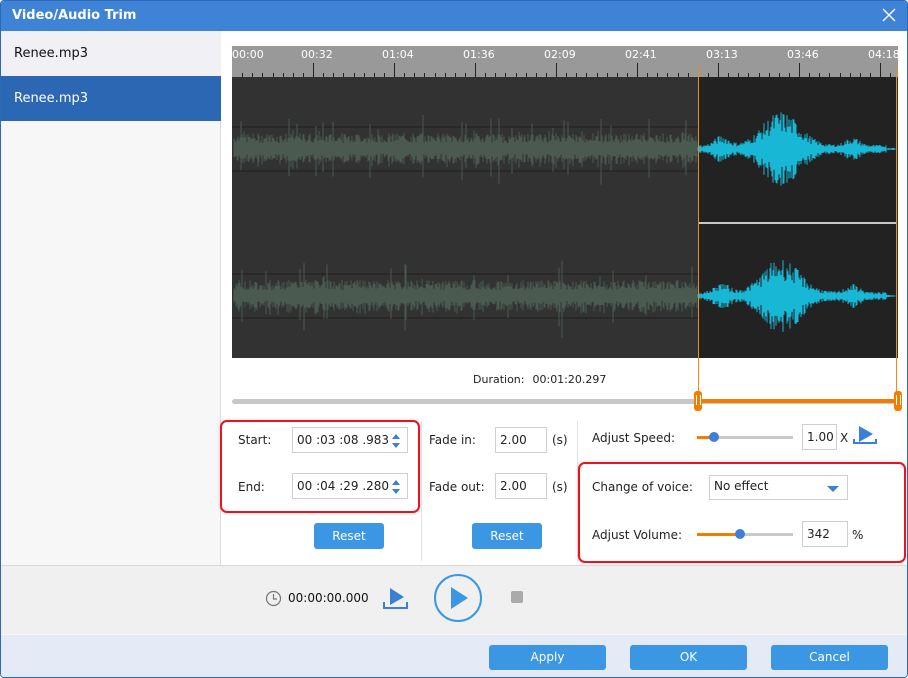 The image size is (908, 678). Describe the element at coordinates (844, 438) in the screenshot. I see `speed-unit: X` at that location.